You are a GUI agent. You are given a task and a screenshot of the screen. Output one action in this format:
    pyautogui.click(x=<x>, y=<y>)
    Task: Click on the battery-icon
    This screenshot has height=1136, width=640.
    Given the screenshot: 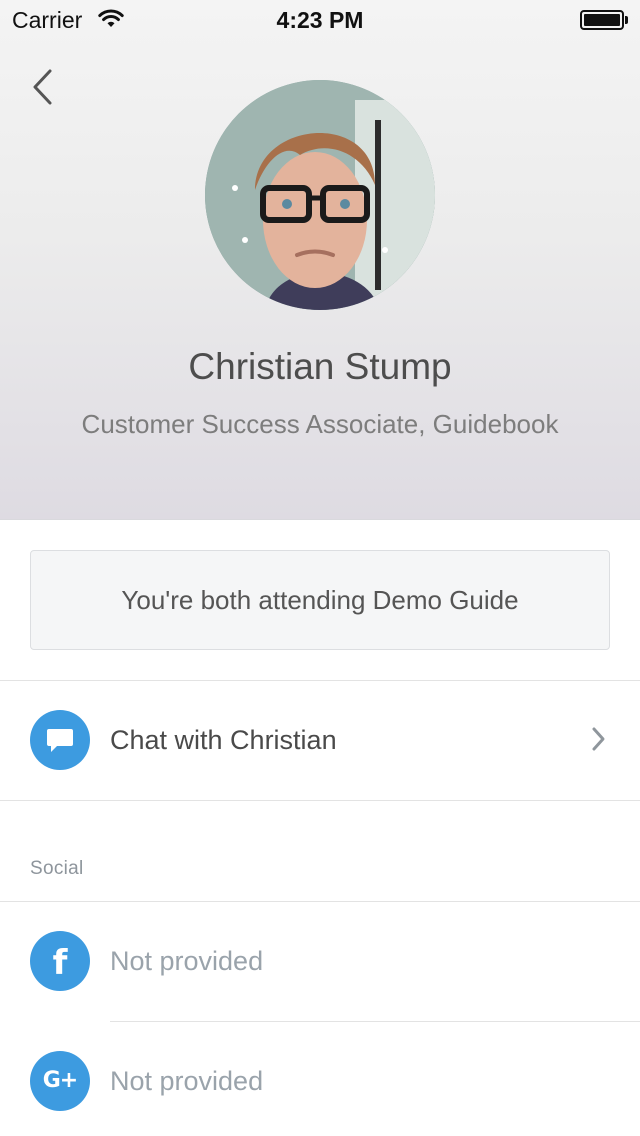 What is the action you would take?
    pyautogui.click(x=604, y=20)
    